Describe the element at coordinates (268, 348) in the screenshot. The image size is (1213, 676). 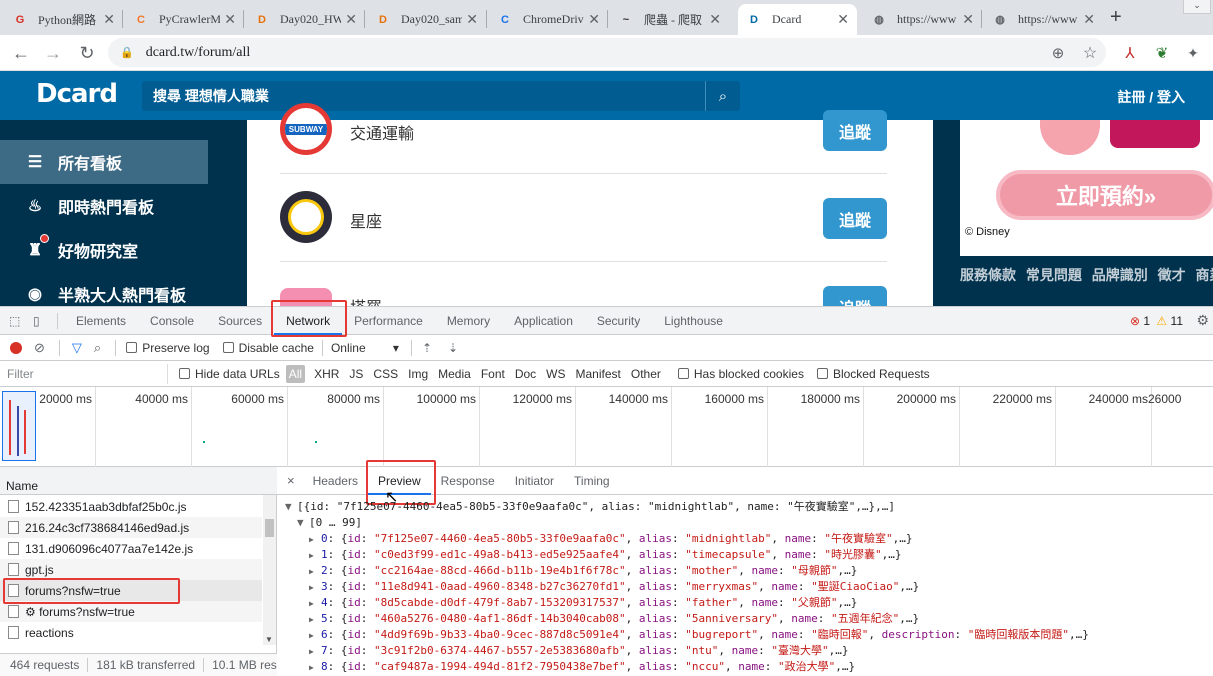
I see `disable-cache-checkbox: Disable cache` at that location.